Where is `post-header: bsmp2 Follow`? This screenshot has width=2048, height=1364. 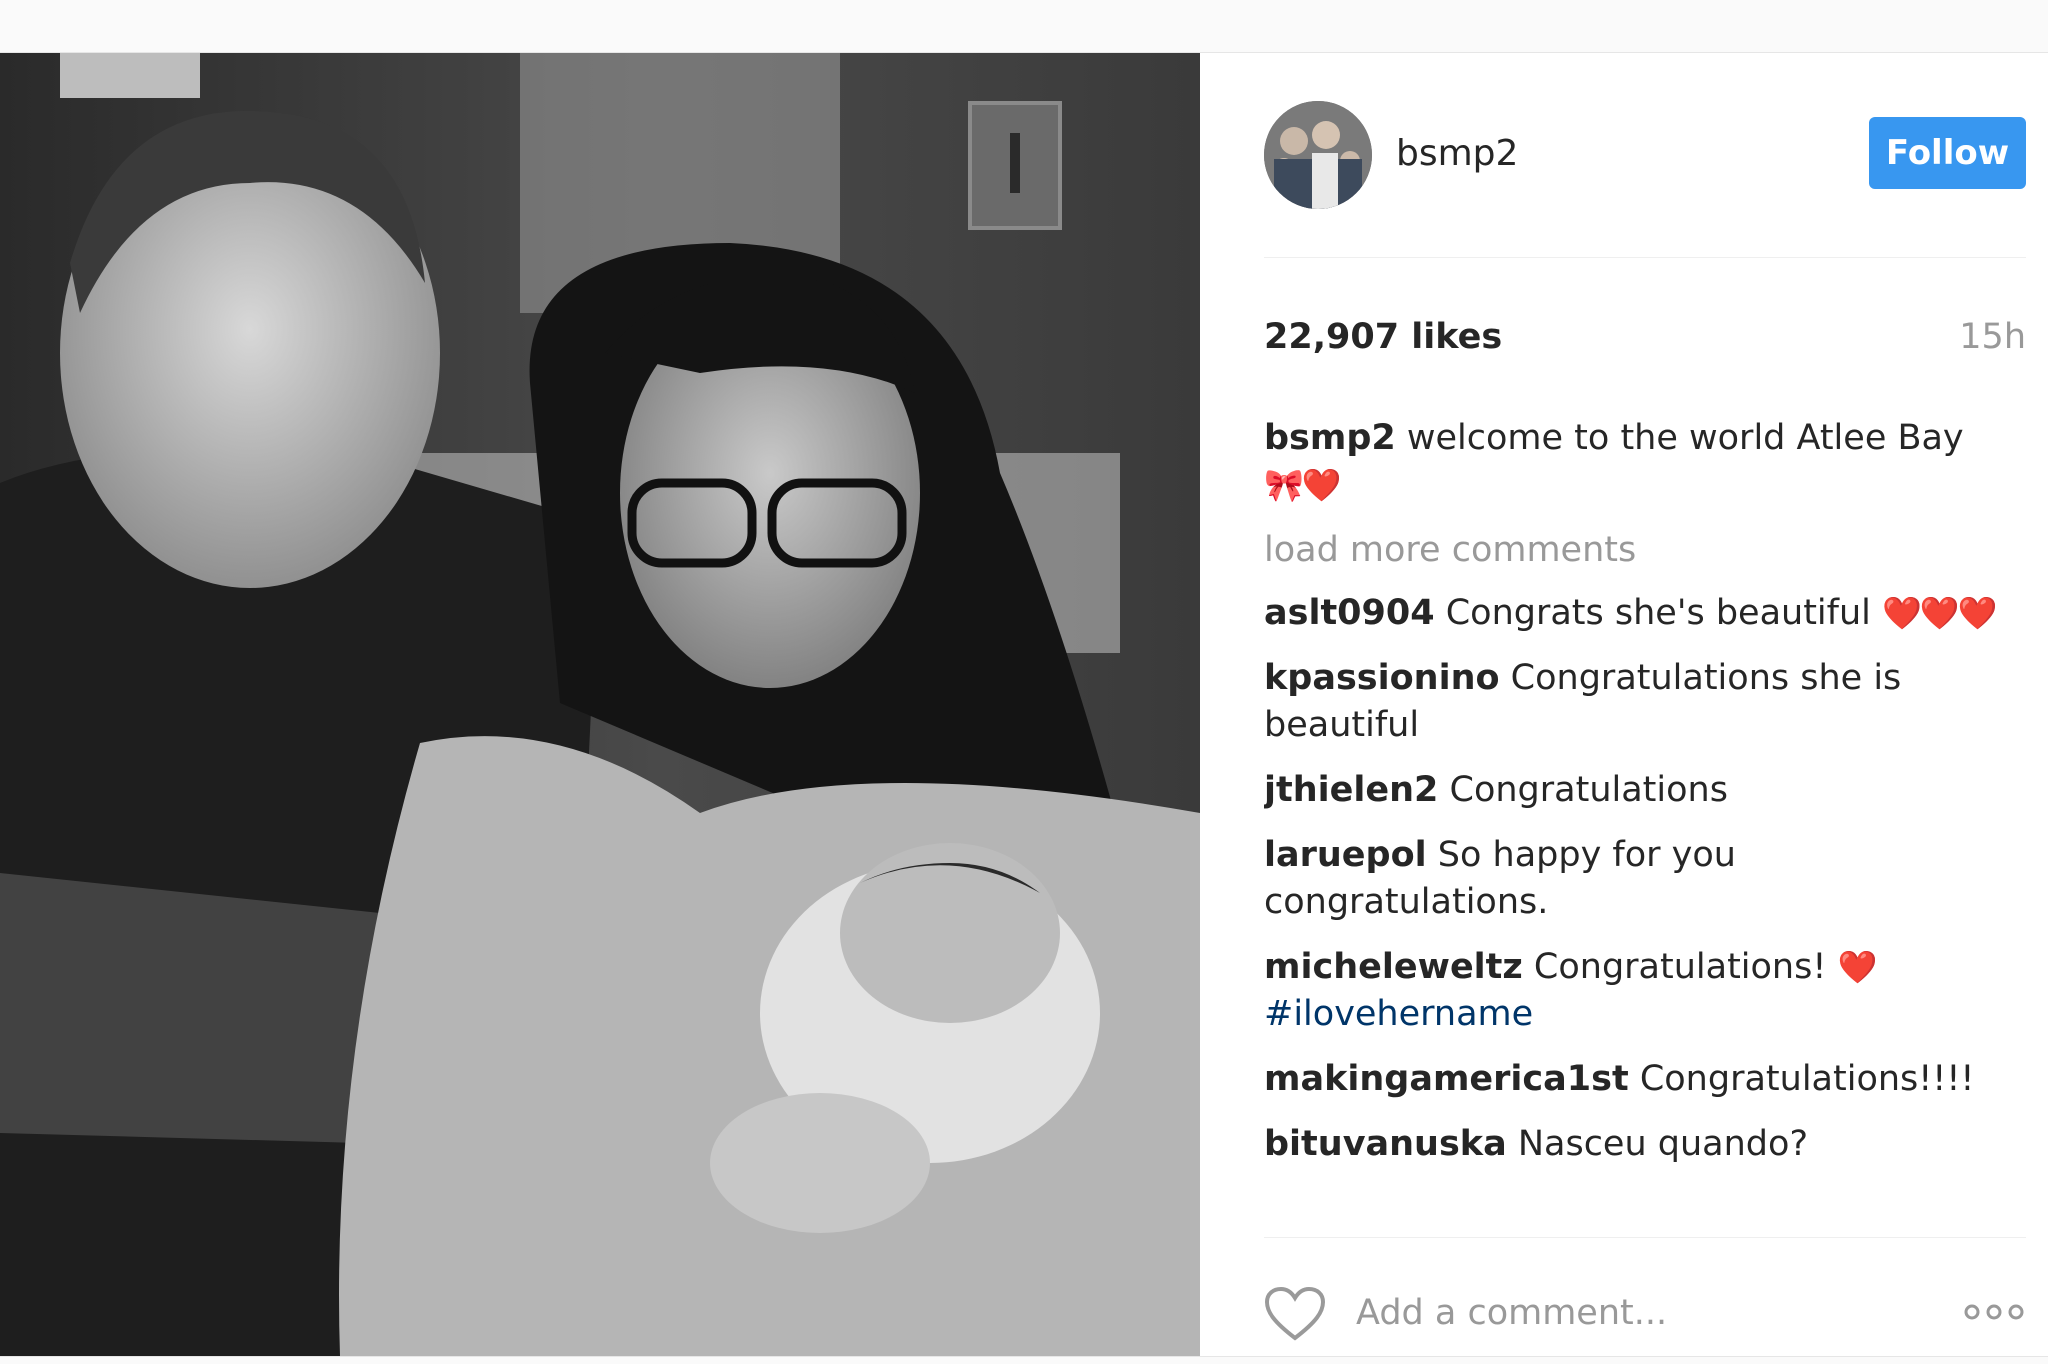
post-header: bsmp2 Follow is located at coordinates (1645, 155).